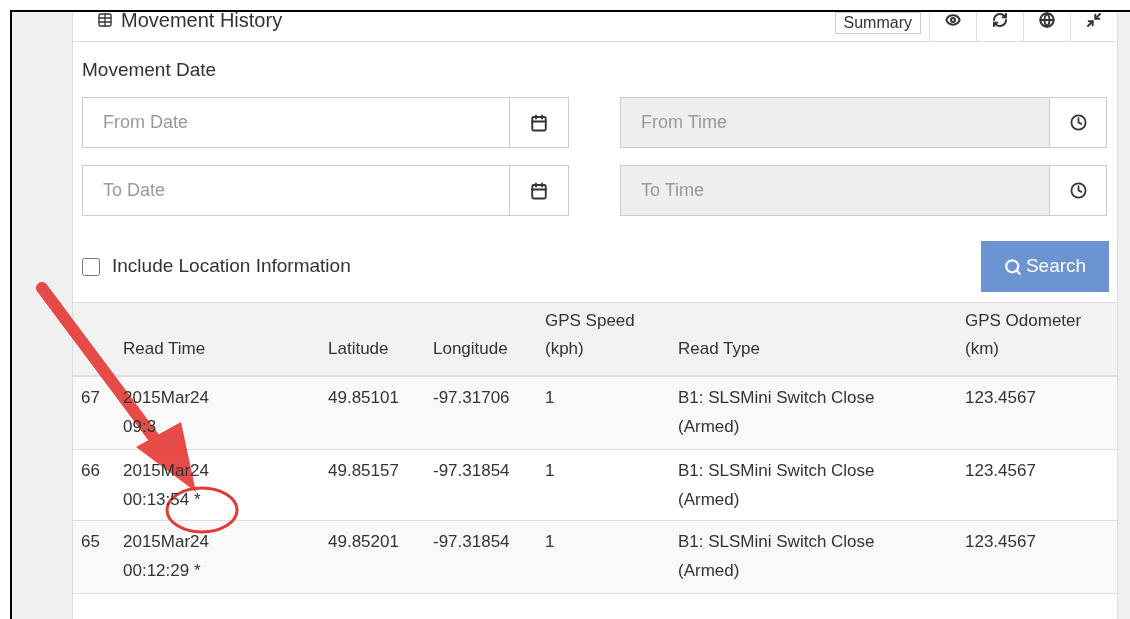  I want to click on row-number: 66, so click(91, 471).